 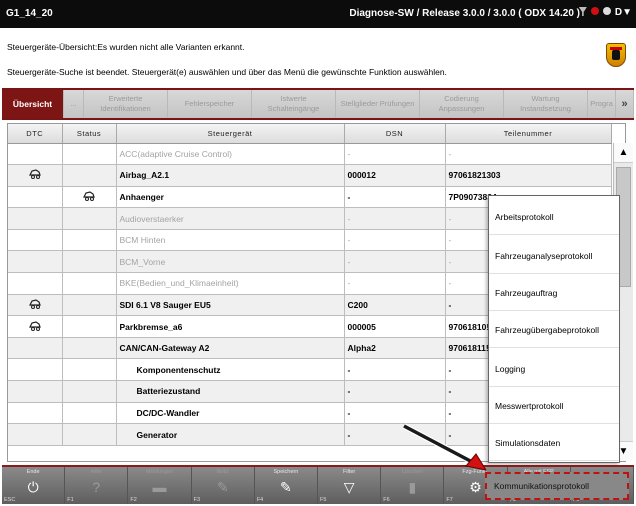 I want to click on trash-icon: ▮, so click(x=412, y=487).